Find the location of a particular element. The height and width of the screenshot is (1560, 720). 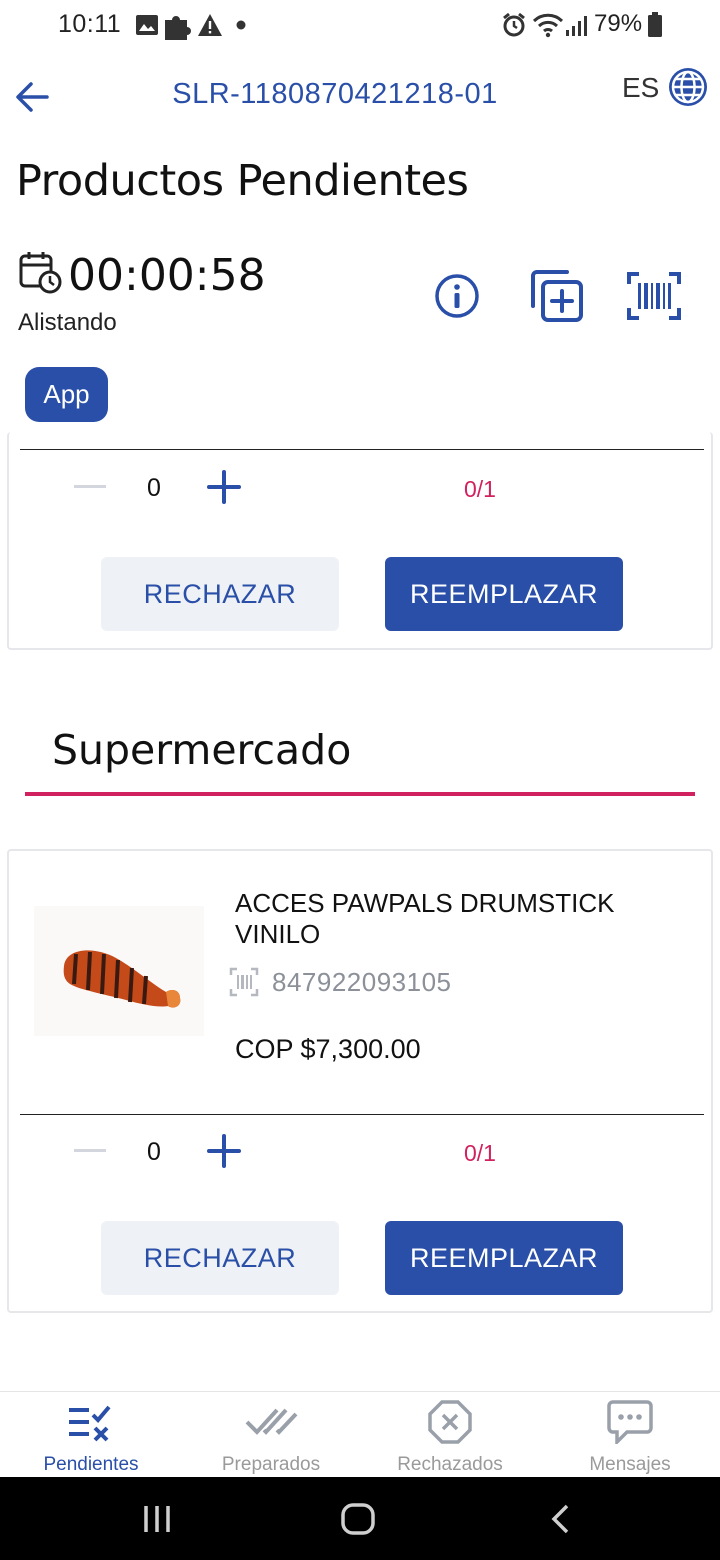

image-icon is located at coordinates (147, 25).